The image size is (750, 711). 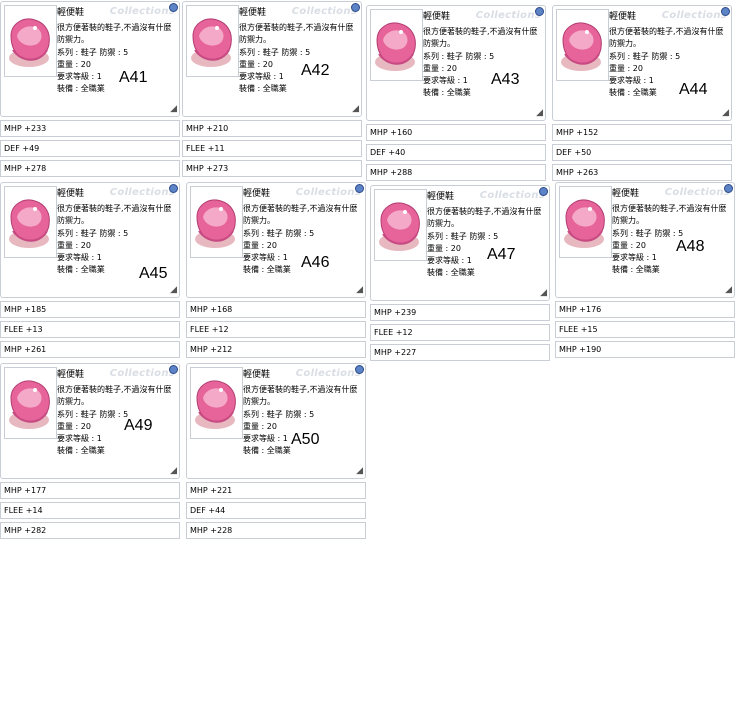 I want to click on random-option-text: MHP +239, so click(x=395, y=312).